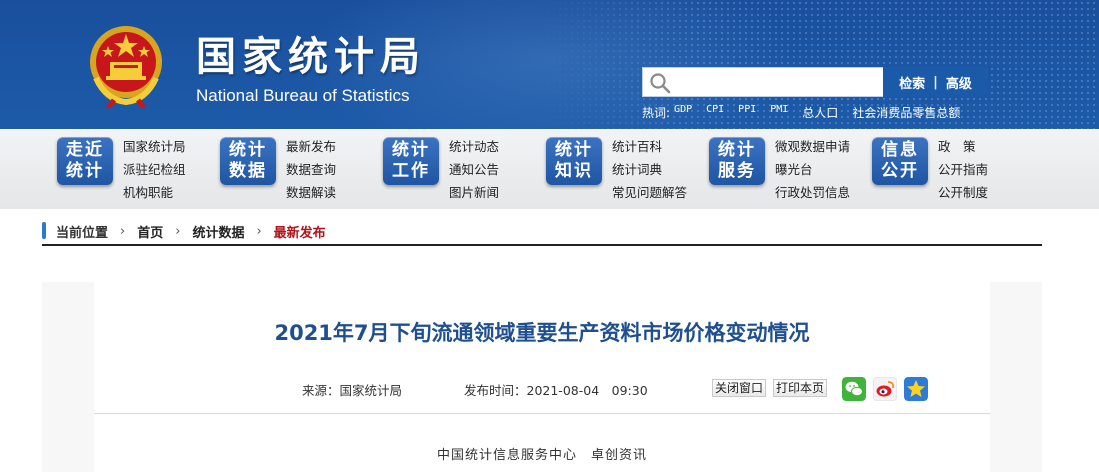 The width and height of the screenshot is (1099, 472). What do you see at coordinates (542, 232) in the screenshot?
I see `breadcrumb: 当前位置 › 首页 › 统计数据 › 最新发布` at bounding box center [542, 232].